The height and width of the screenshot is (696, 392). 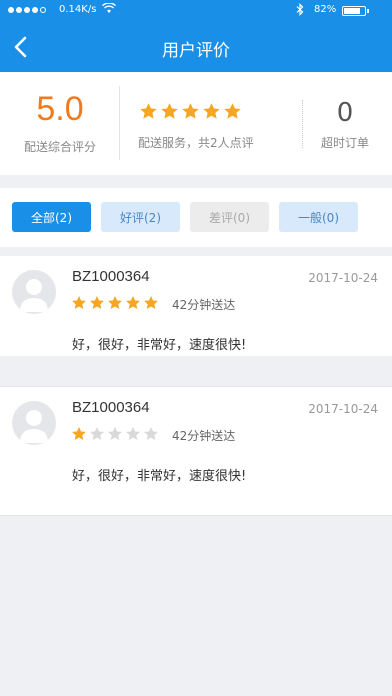 What do you see at coordinates (318, 217) in the screenshot?
I see `tab-neutral: 一般(0)` at bounding box center [318, 217].